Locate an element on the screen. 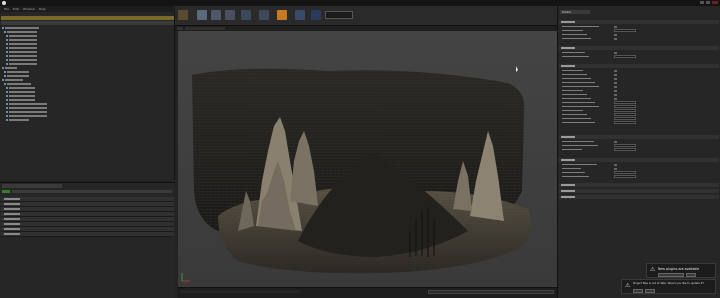  content-icon is located at coordinates (216, 15).